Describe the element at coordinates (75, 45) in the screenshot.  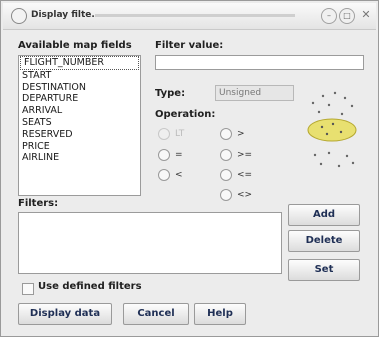
I see `available-fields-label: Available map fields` at that location.